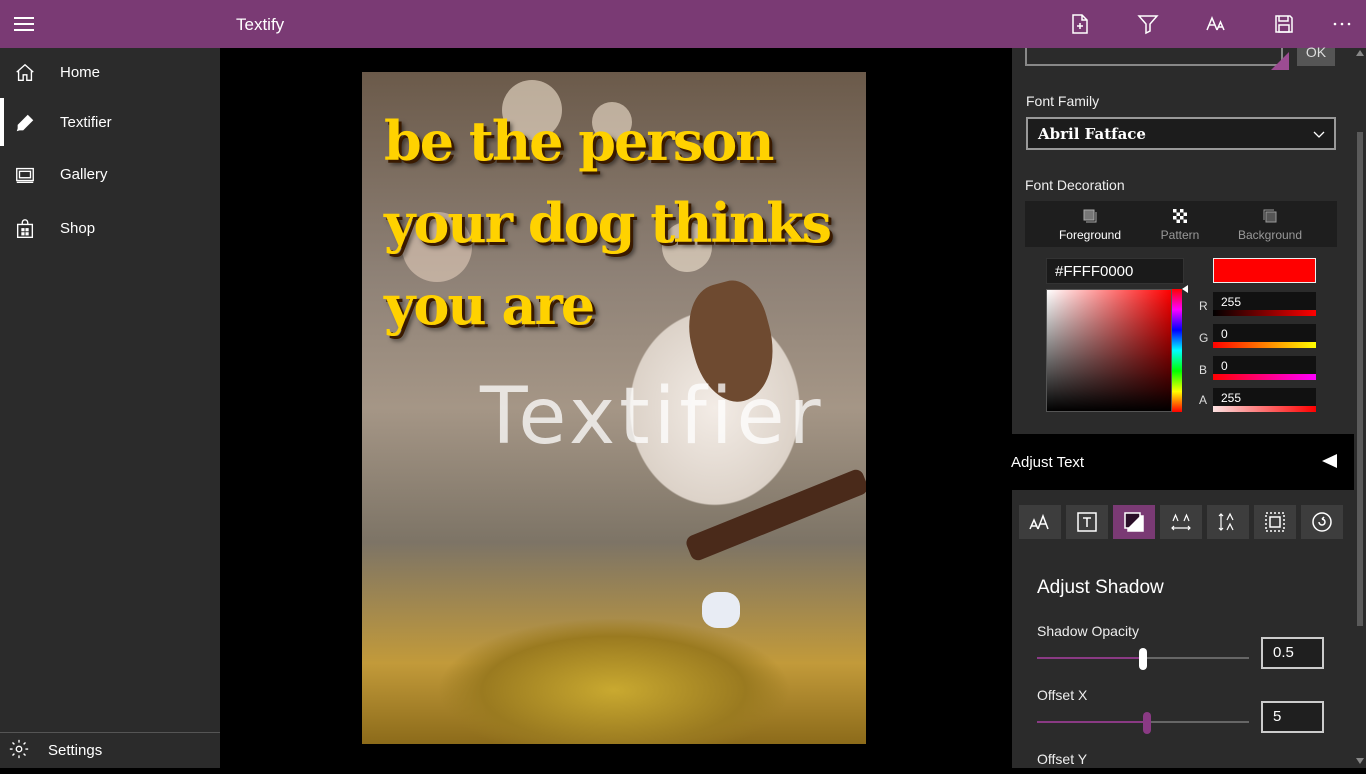 This screenshot has height=774, width=1366. I want to click on rotate-tool, so click(1322, 522).